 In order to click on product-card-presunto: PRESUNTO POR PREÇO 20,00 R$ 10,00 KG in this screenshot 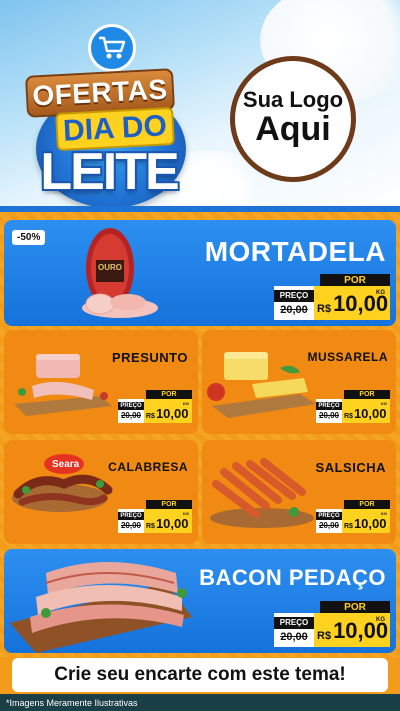, I will do `click(101, 382)`.